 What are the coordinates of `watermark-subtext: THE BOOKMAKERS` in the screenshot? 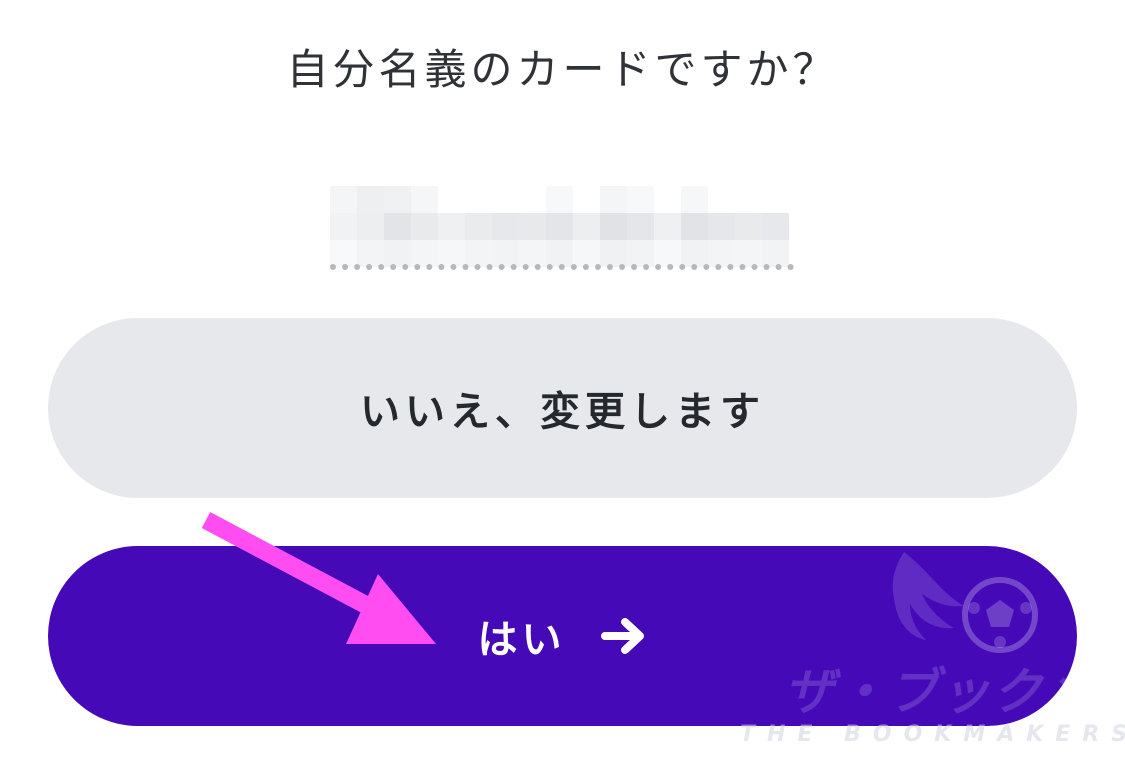 It's located at (932, 734).